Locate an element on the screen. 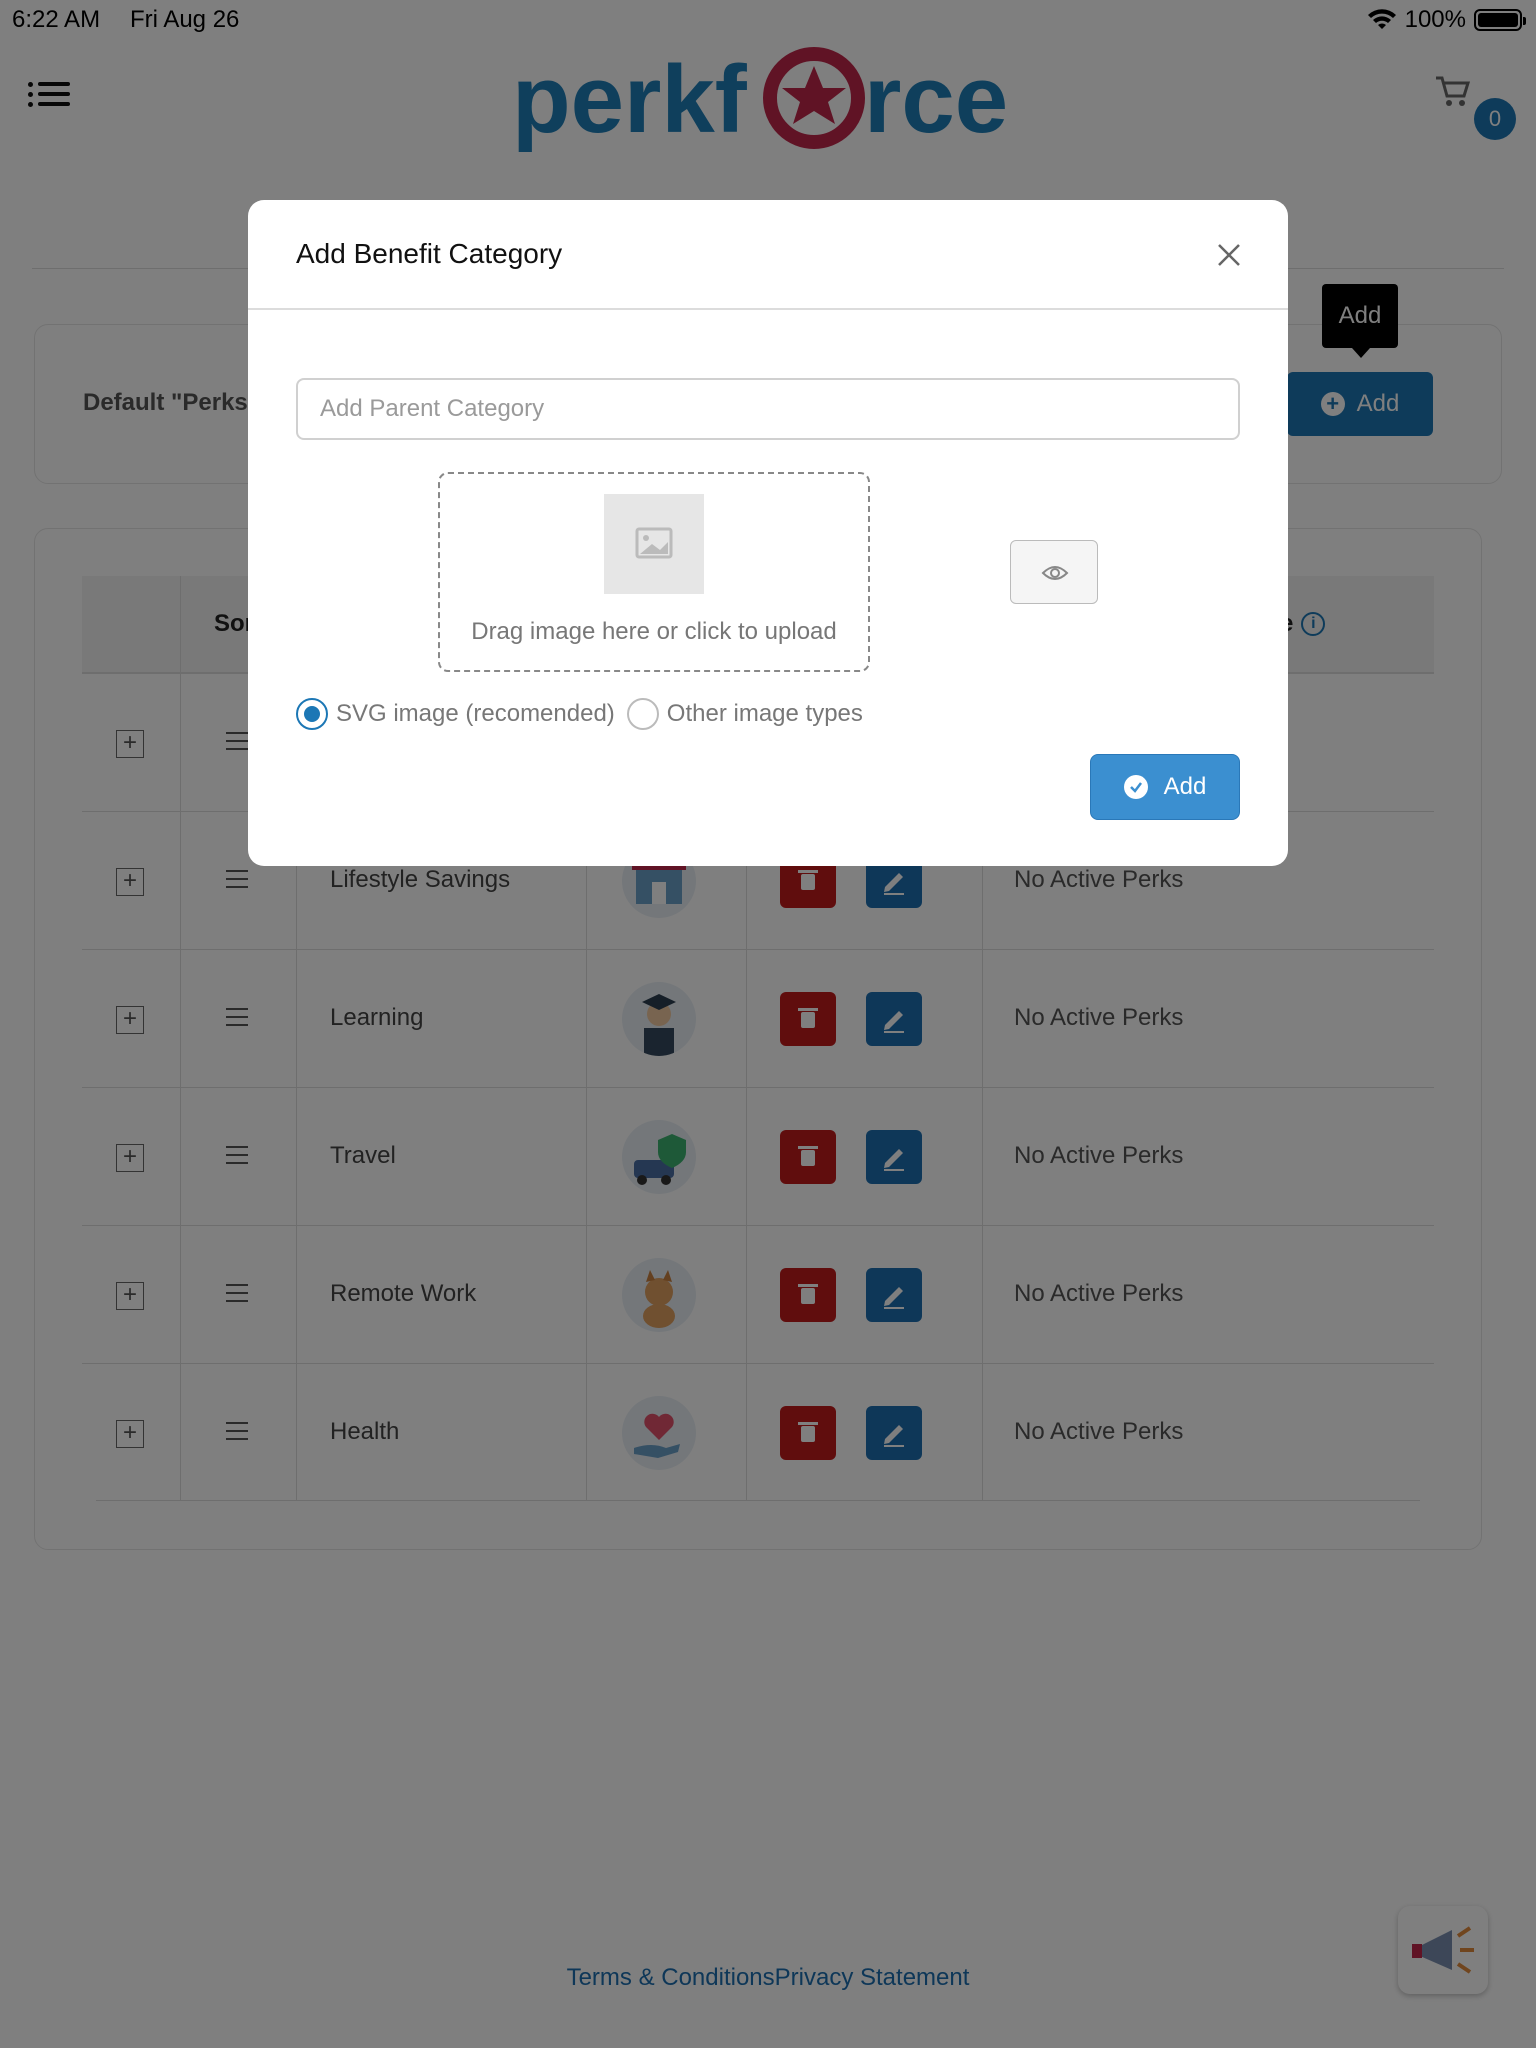  modal-add-button: Add is located at coordinates (1165, 787).